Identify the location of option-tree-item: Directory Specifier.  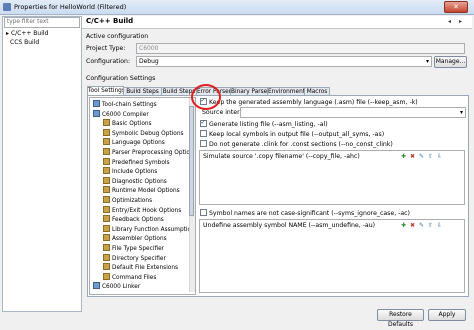
(134, 257).